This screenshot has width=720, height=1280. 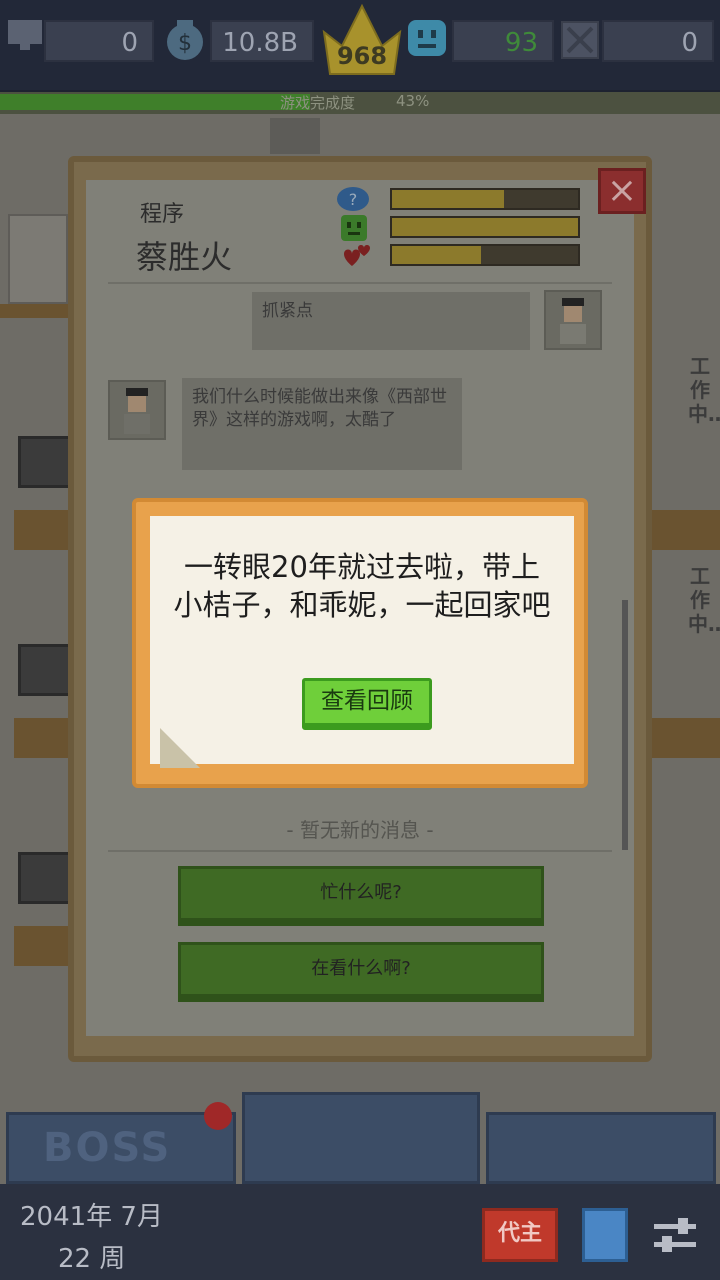 I want to click on close-icon: ×, so click(x=622, y=190).